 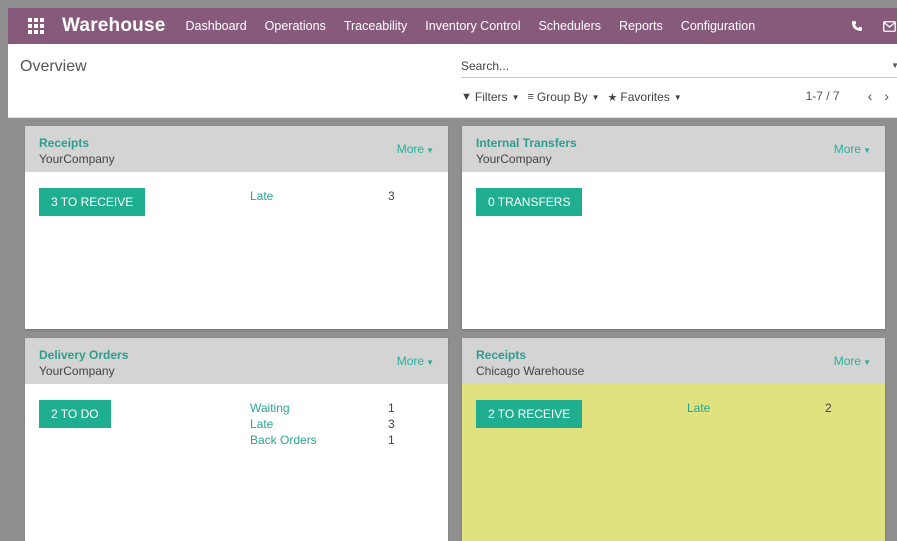 What do you see at coordinates (673, 462) in the screenshot?
I see `card-body: 2 TO RECEIVE Late 2` at bounding box center [673, 462].